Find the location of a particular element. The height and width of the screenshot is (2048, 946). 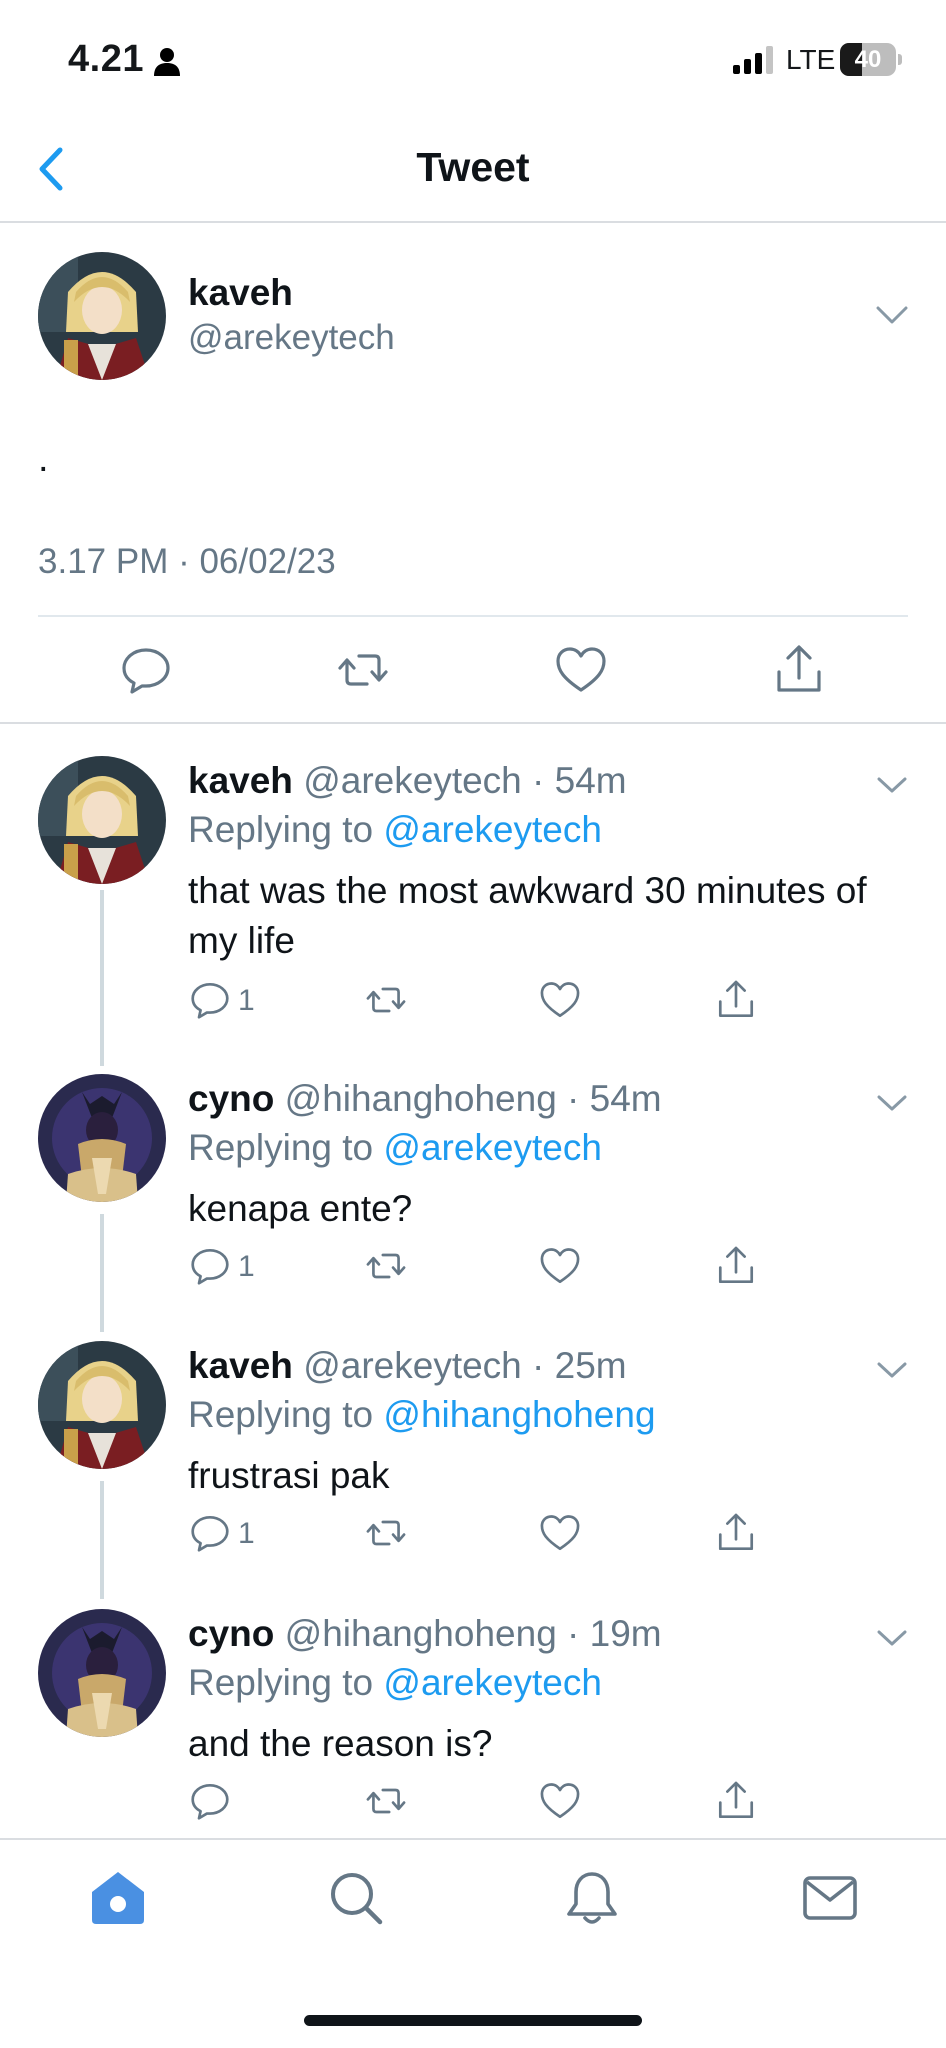

tab-home is located at coordinates (118, 1898).